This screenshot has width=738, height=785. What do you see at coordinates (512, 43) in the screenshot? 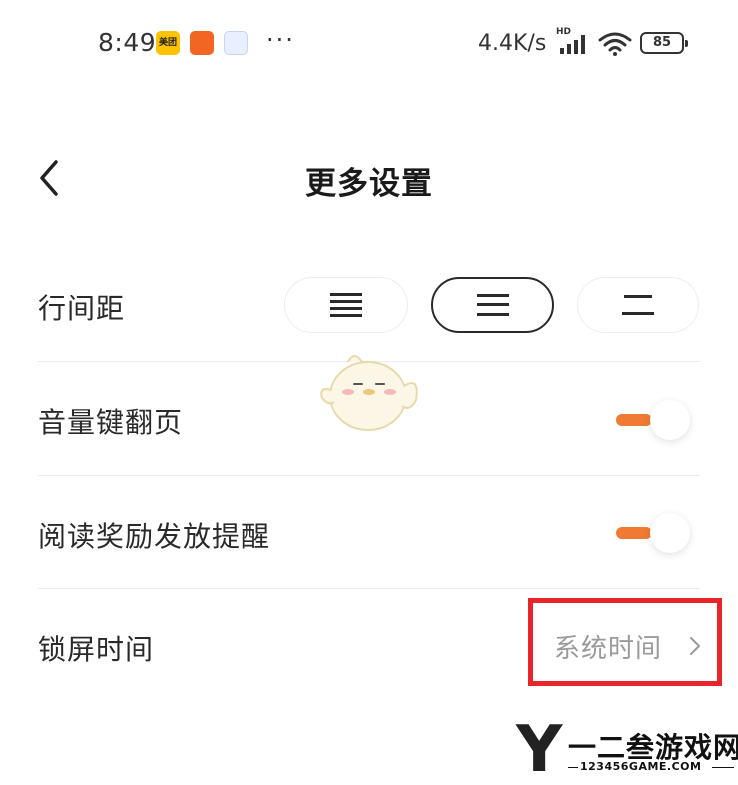
I see `network-speed: 4.4K/s` at bounding box center [512, 43].